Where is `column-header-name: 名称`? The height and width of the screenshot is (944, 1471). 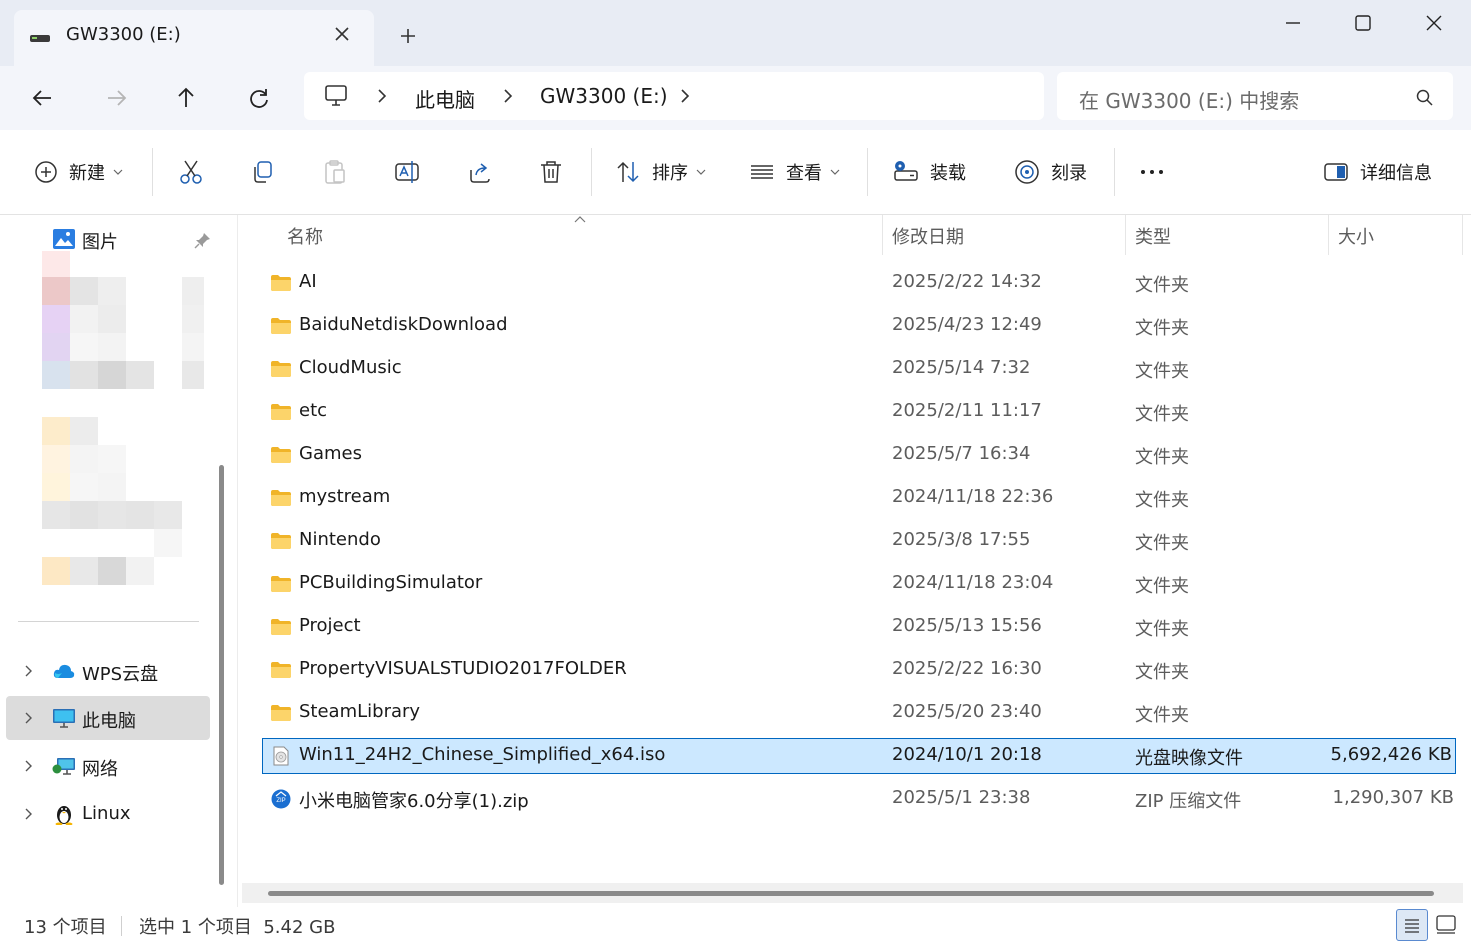
column-header-name: 名称 is located at coordinates (305, 236).